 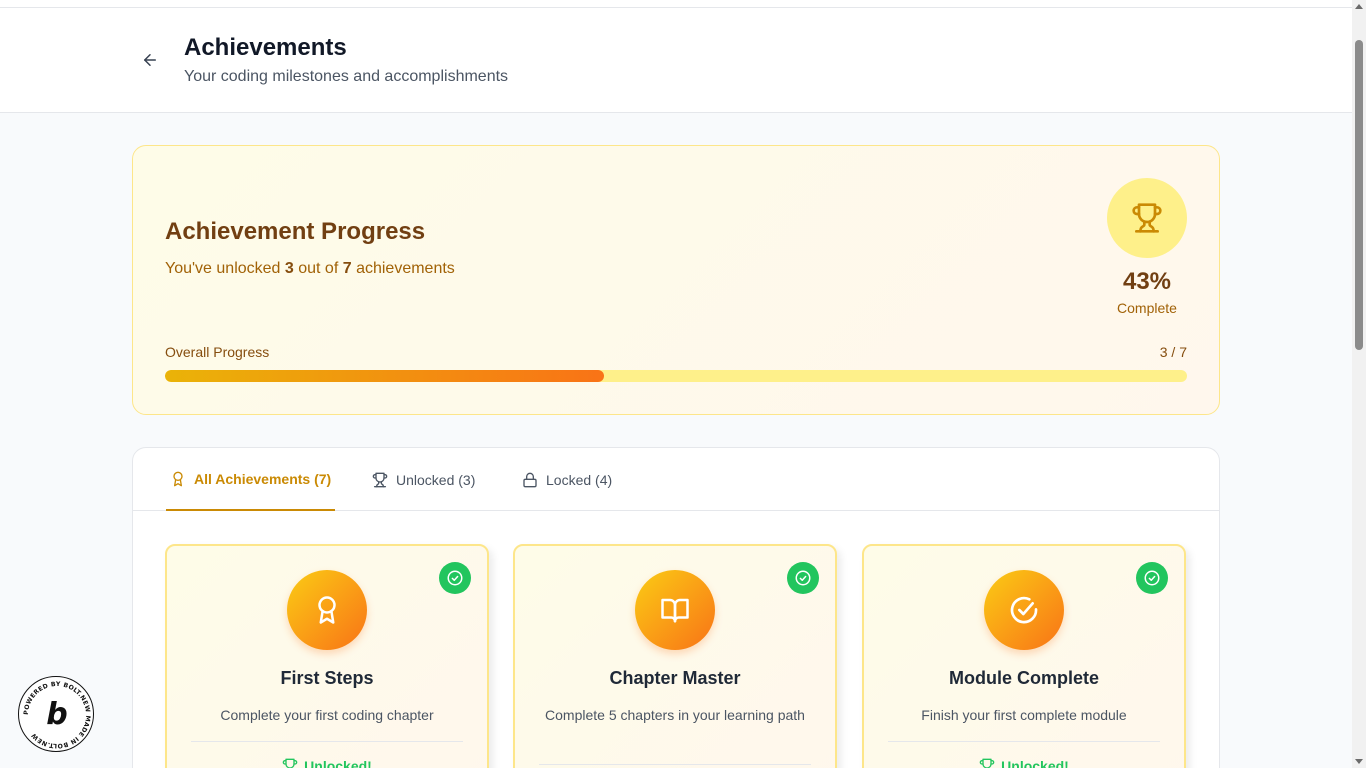 I want to click on tab-label: Locked (4), so click(x=579, y=479).